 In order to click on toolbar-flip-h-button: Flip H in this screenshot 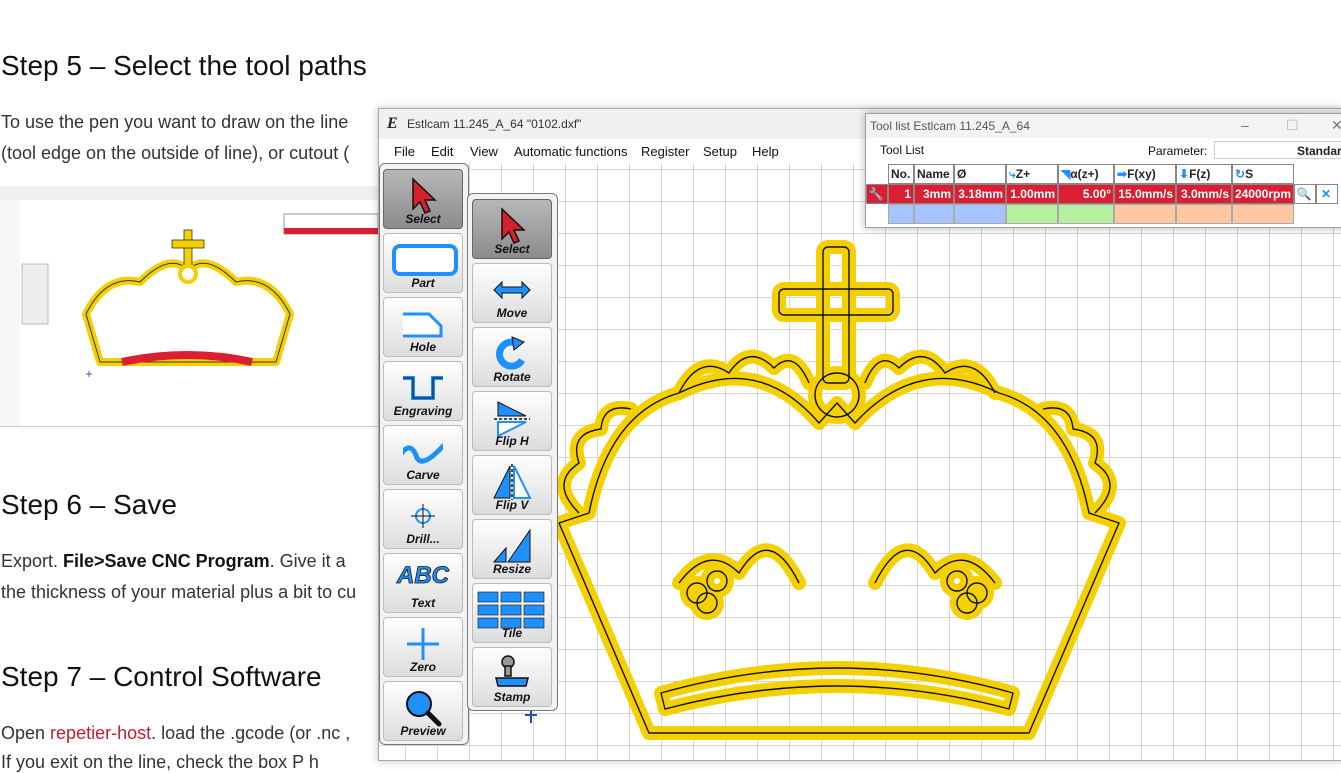, I will do `click(512, 421)`.